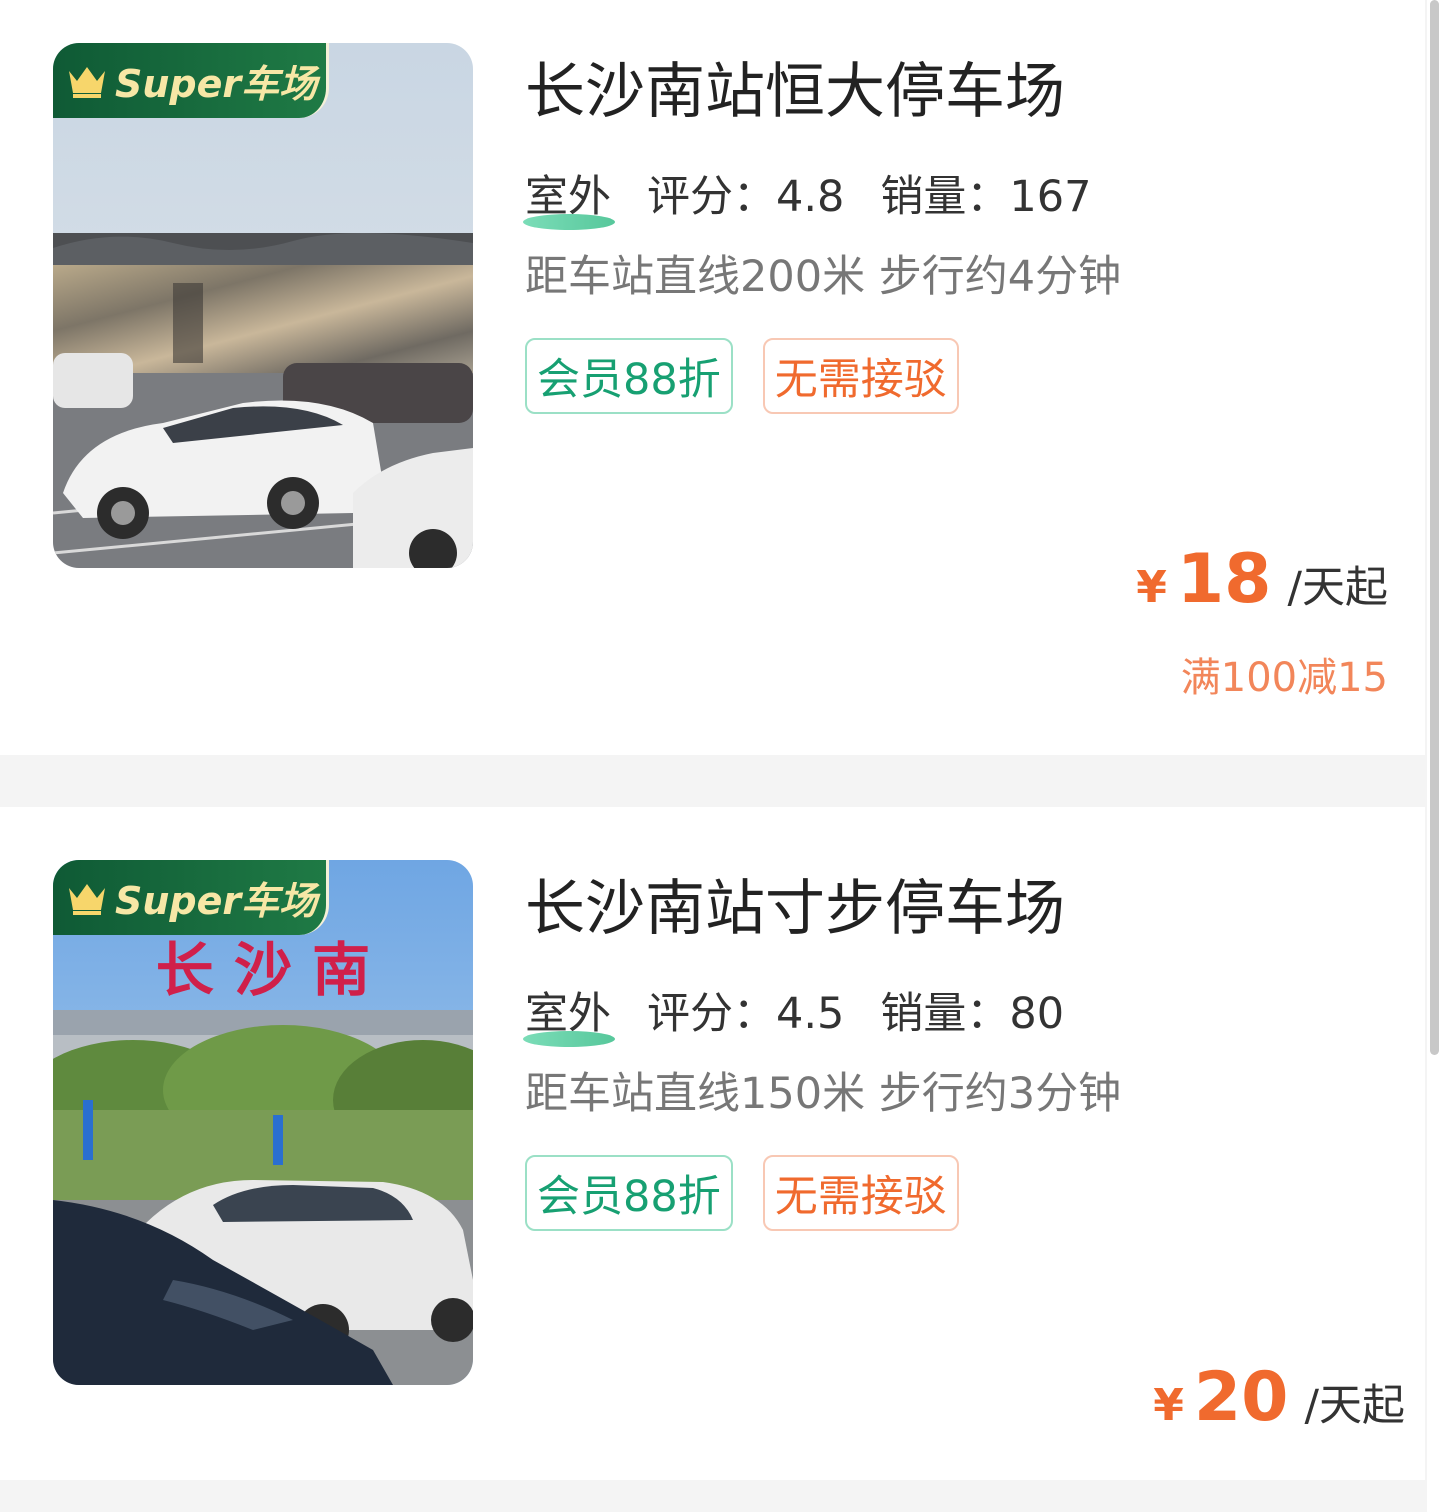 The width and height of the screenshot is (1442, 1512). I want to click on sales-text: 销量：167, so click(986, 197).